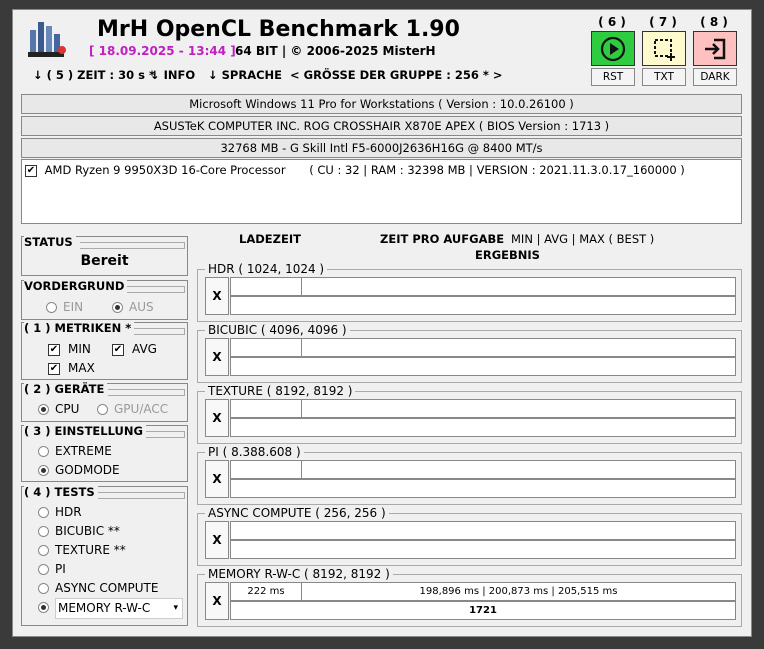  I want to click on radio-selected-icon, so click(43, 607).